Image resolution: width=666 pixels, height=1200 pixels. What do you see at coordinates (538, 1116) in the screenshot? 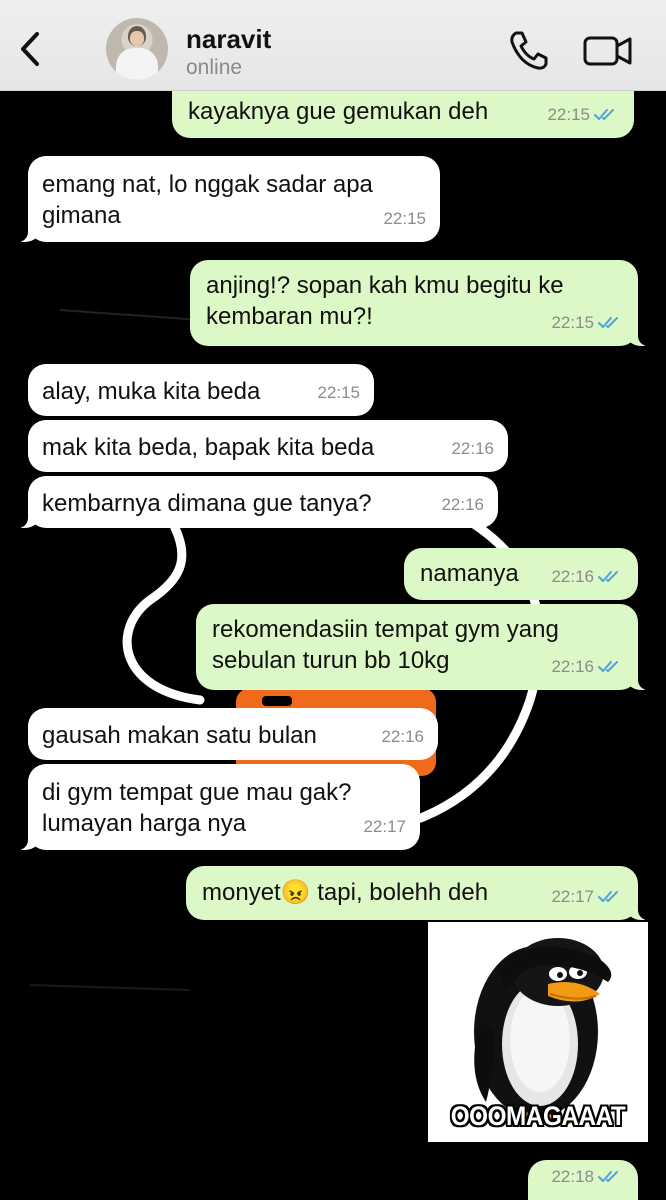
I see `sticker-caption: OOOMAGAAAT` at bounding box center [538, 1116].